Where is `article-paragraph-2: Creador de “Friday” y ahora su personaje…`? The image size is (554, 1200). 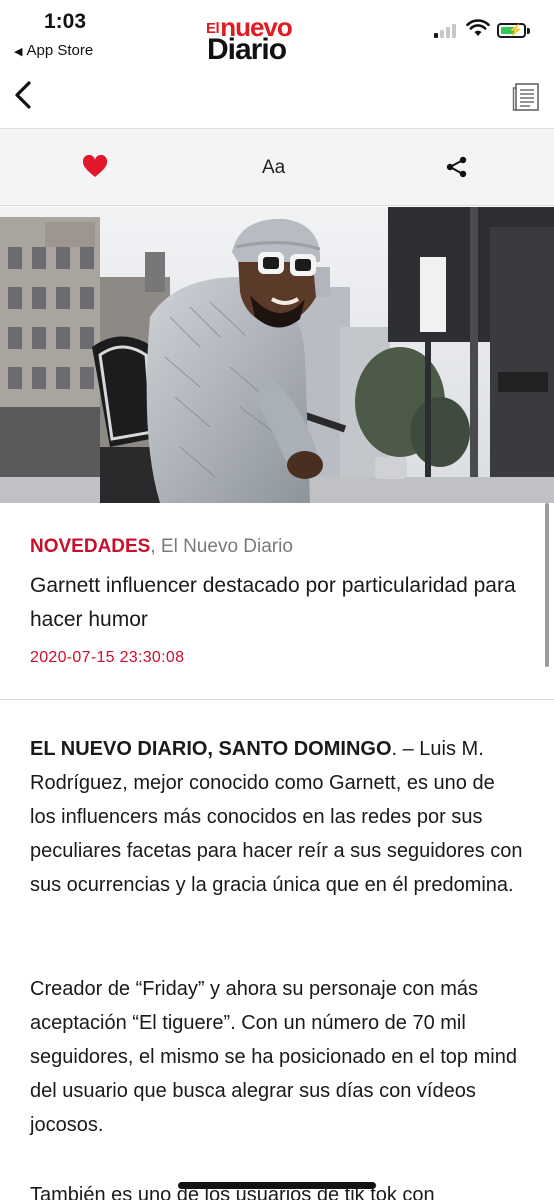
article-paragraph-2: Creador de “Friday” y ahora su personaje… is located at coordinates (273, 1057).